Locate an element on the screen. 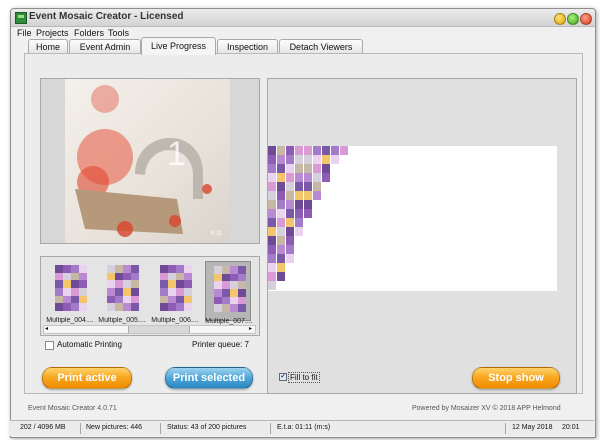 The width and height of the screenshot is (600, 440). maximize-button is located at coordinates (573, 19).